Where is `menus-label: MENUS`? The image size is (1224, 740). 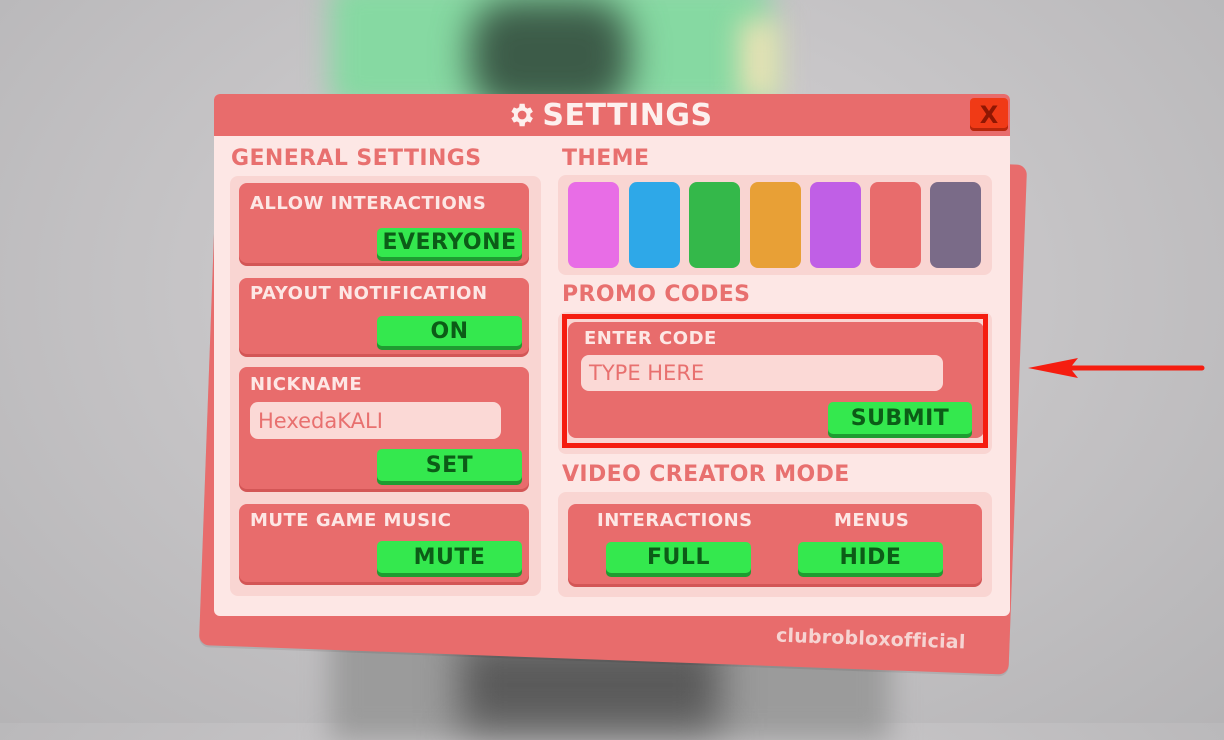 menus-label: MENUS is located at coordinates (872, 520).